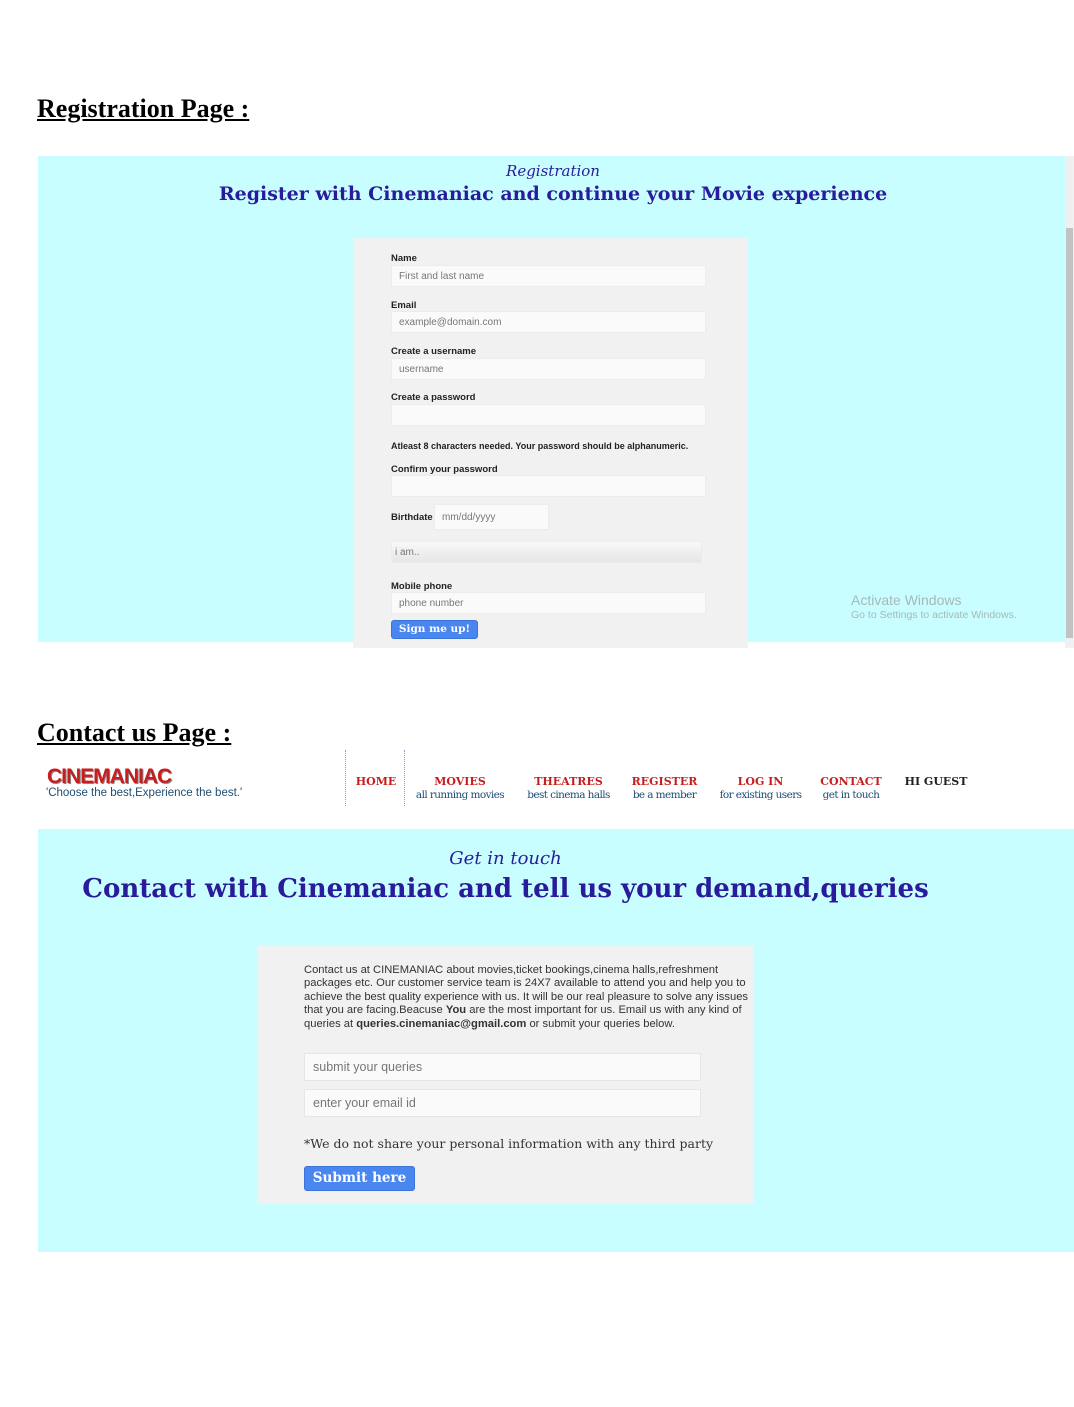  I want to click on email-label: Email, so click(404, 305).